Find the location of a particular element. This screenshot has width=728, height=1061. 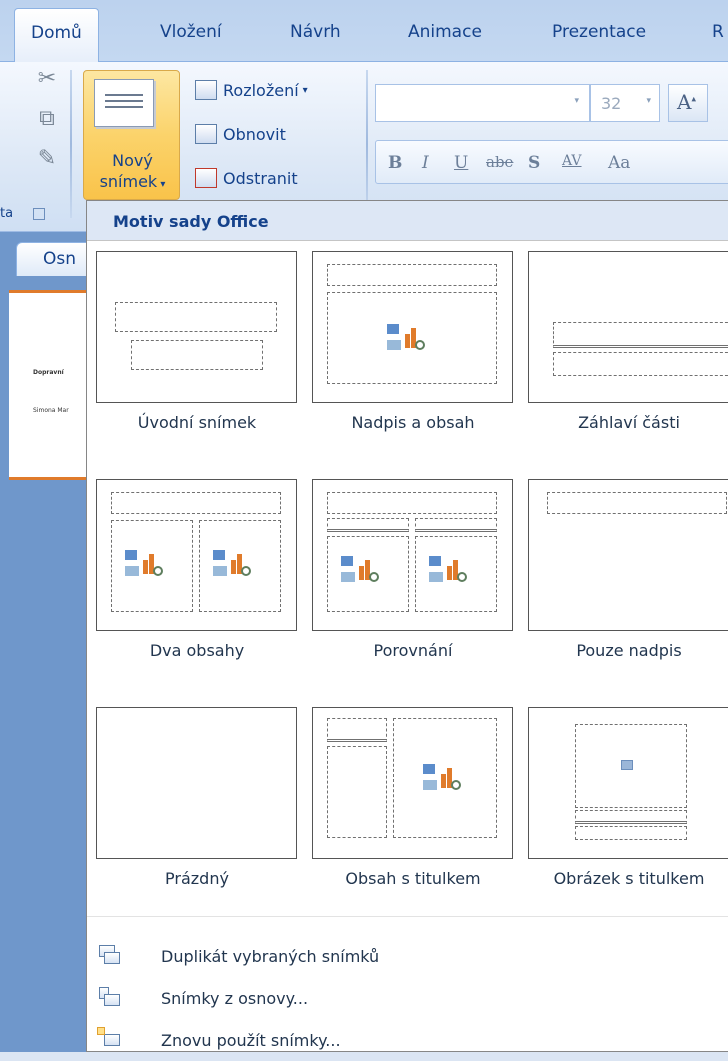

format-painter-icon: ✎ is located at coordinates (47, 161).